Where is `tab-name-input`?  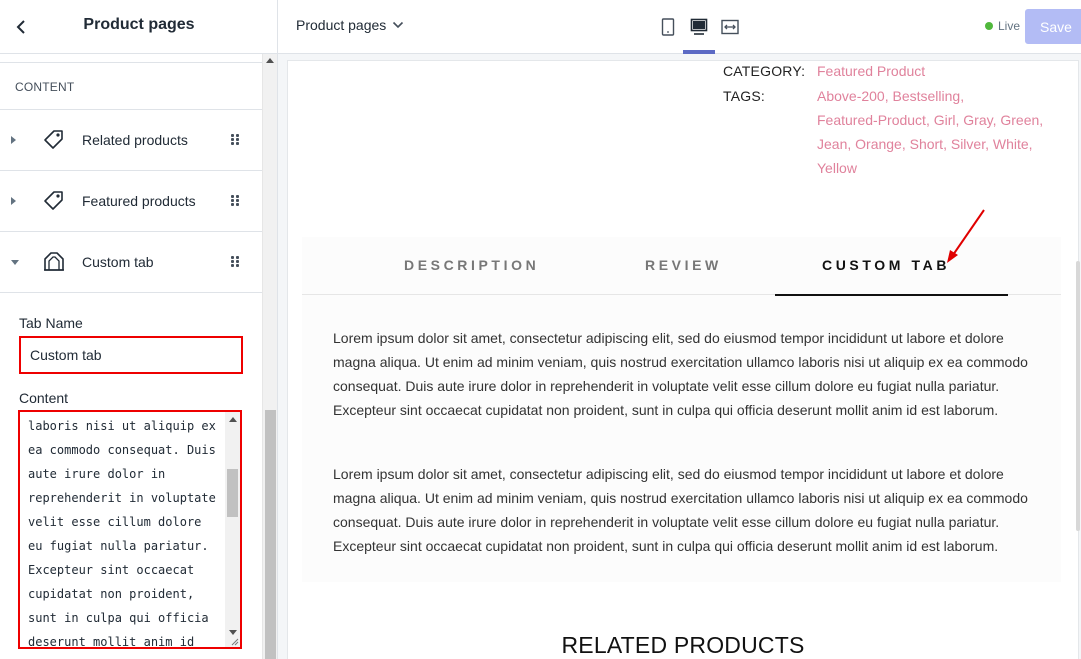 tab-name-input is located at coordinates (131, 355).